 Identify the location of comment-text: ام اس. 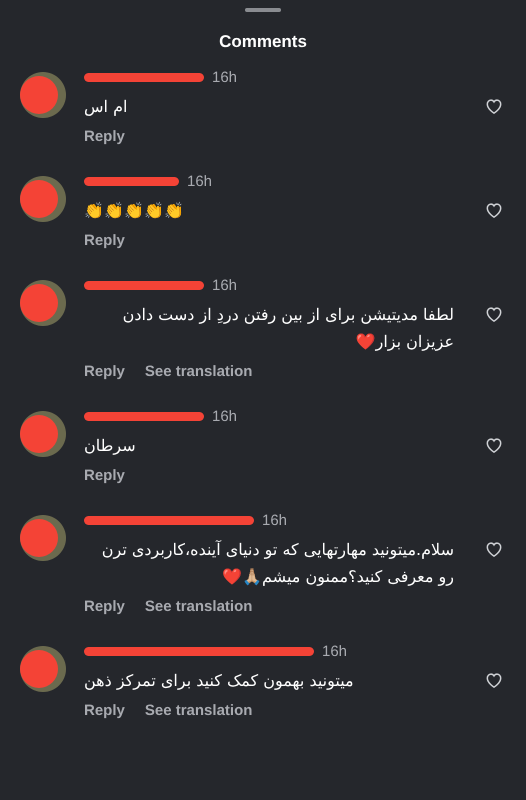
(106, 107).